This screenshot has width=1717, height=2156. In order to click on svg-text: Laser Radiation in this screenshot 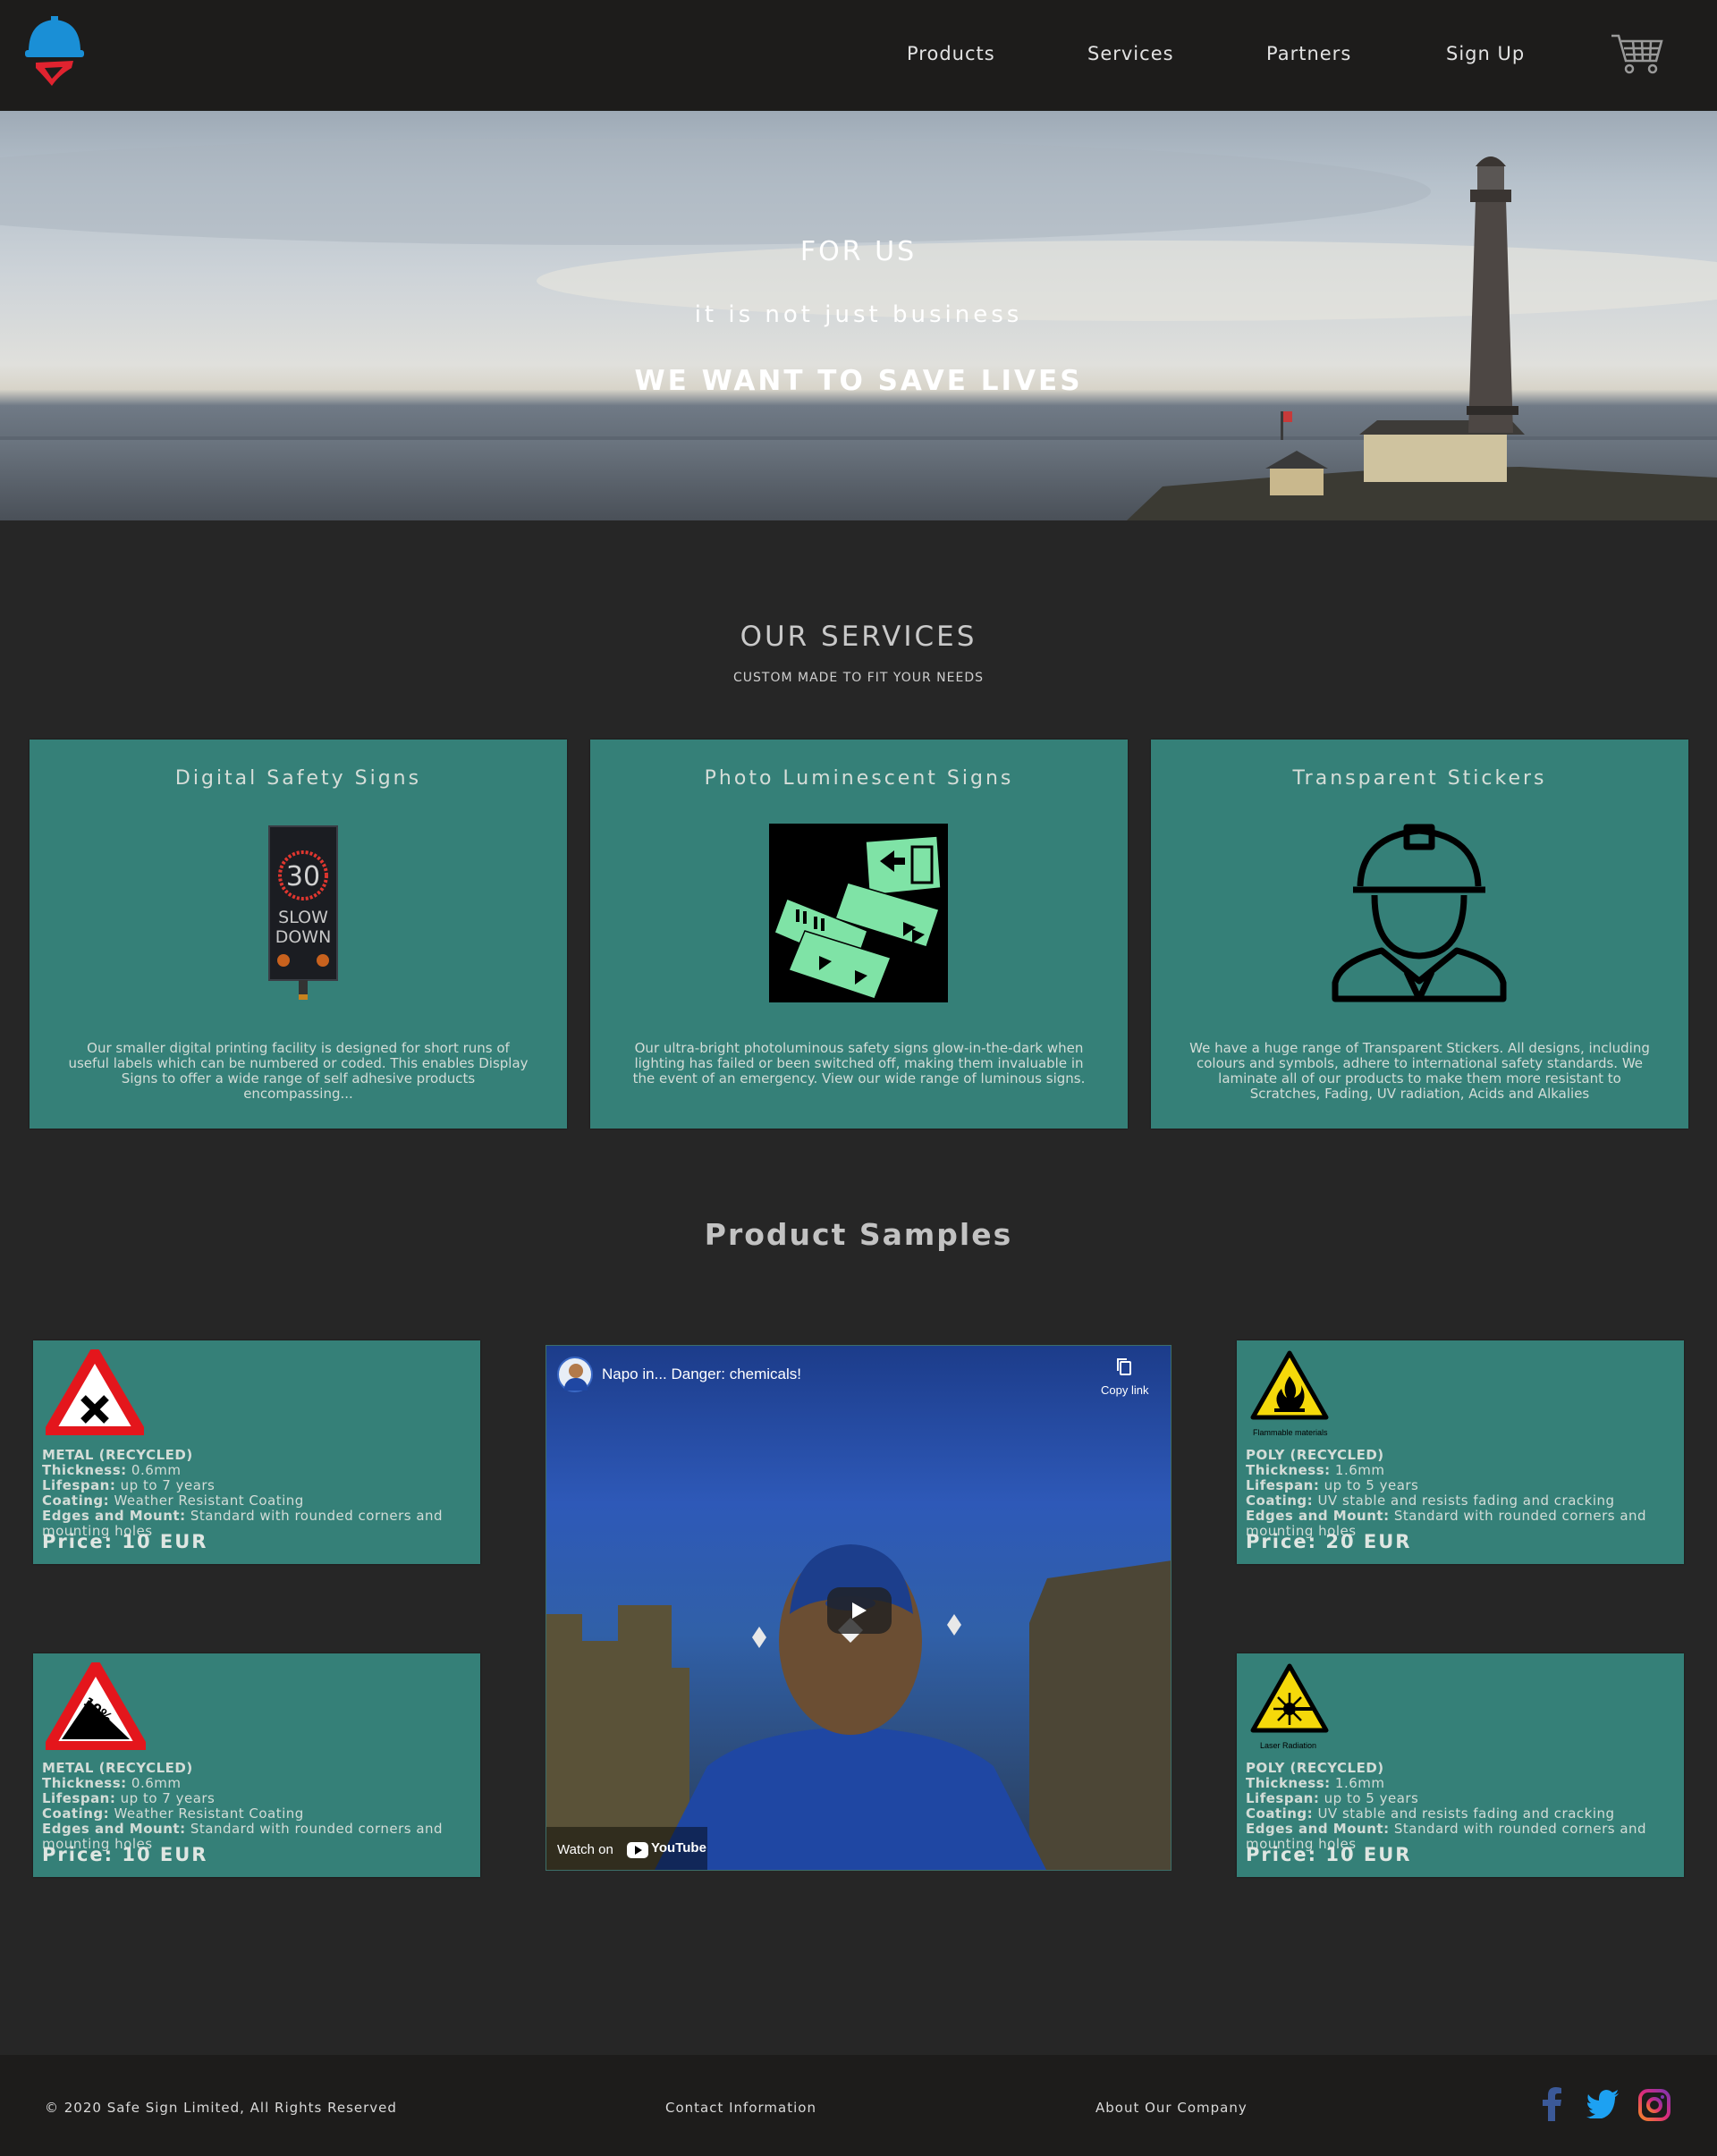, I will do `click(1288, 1745)`.